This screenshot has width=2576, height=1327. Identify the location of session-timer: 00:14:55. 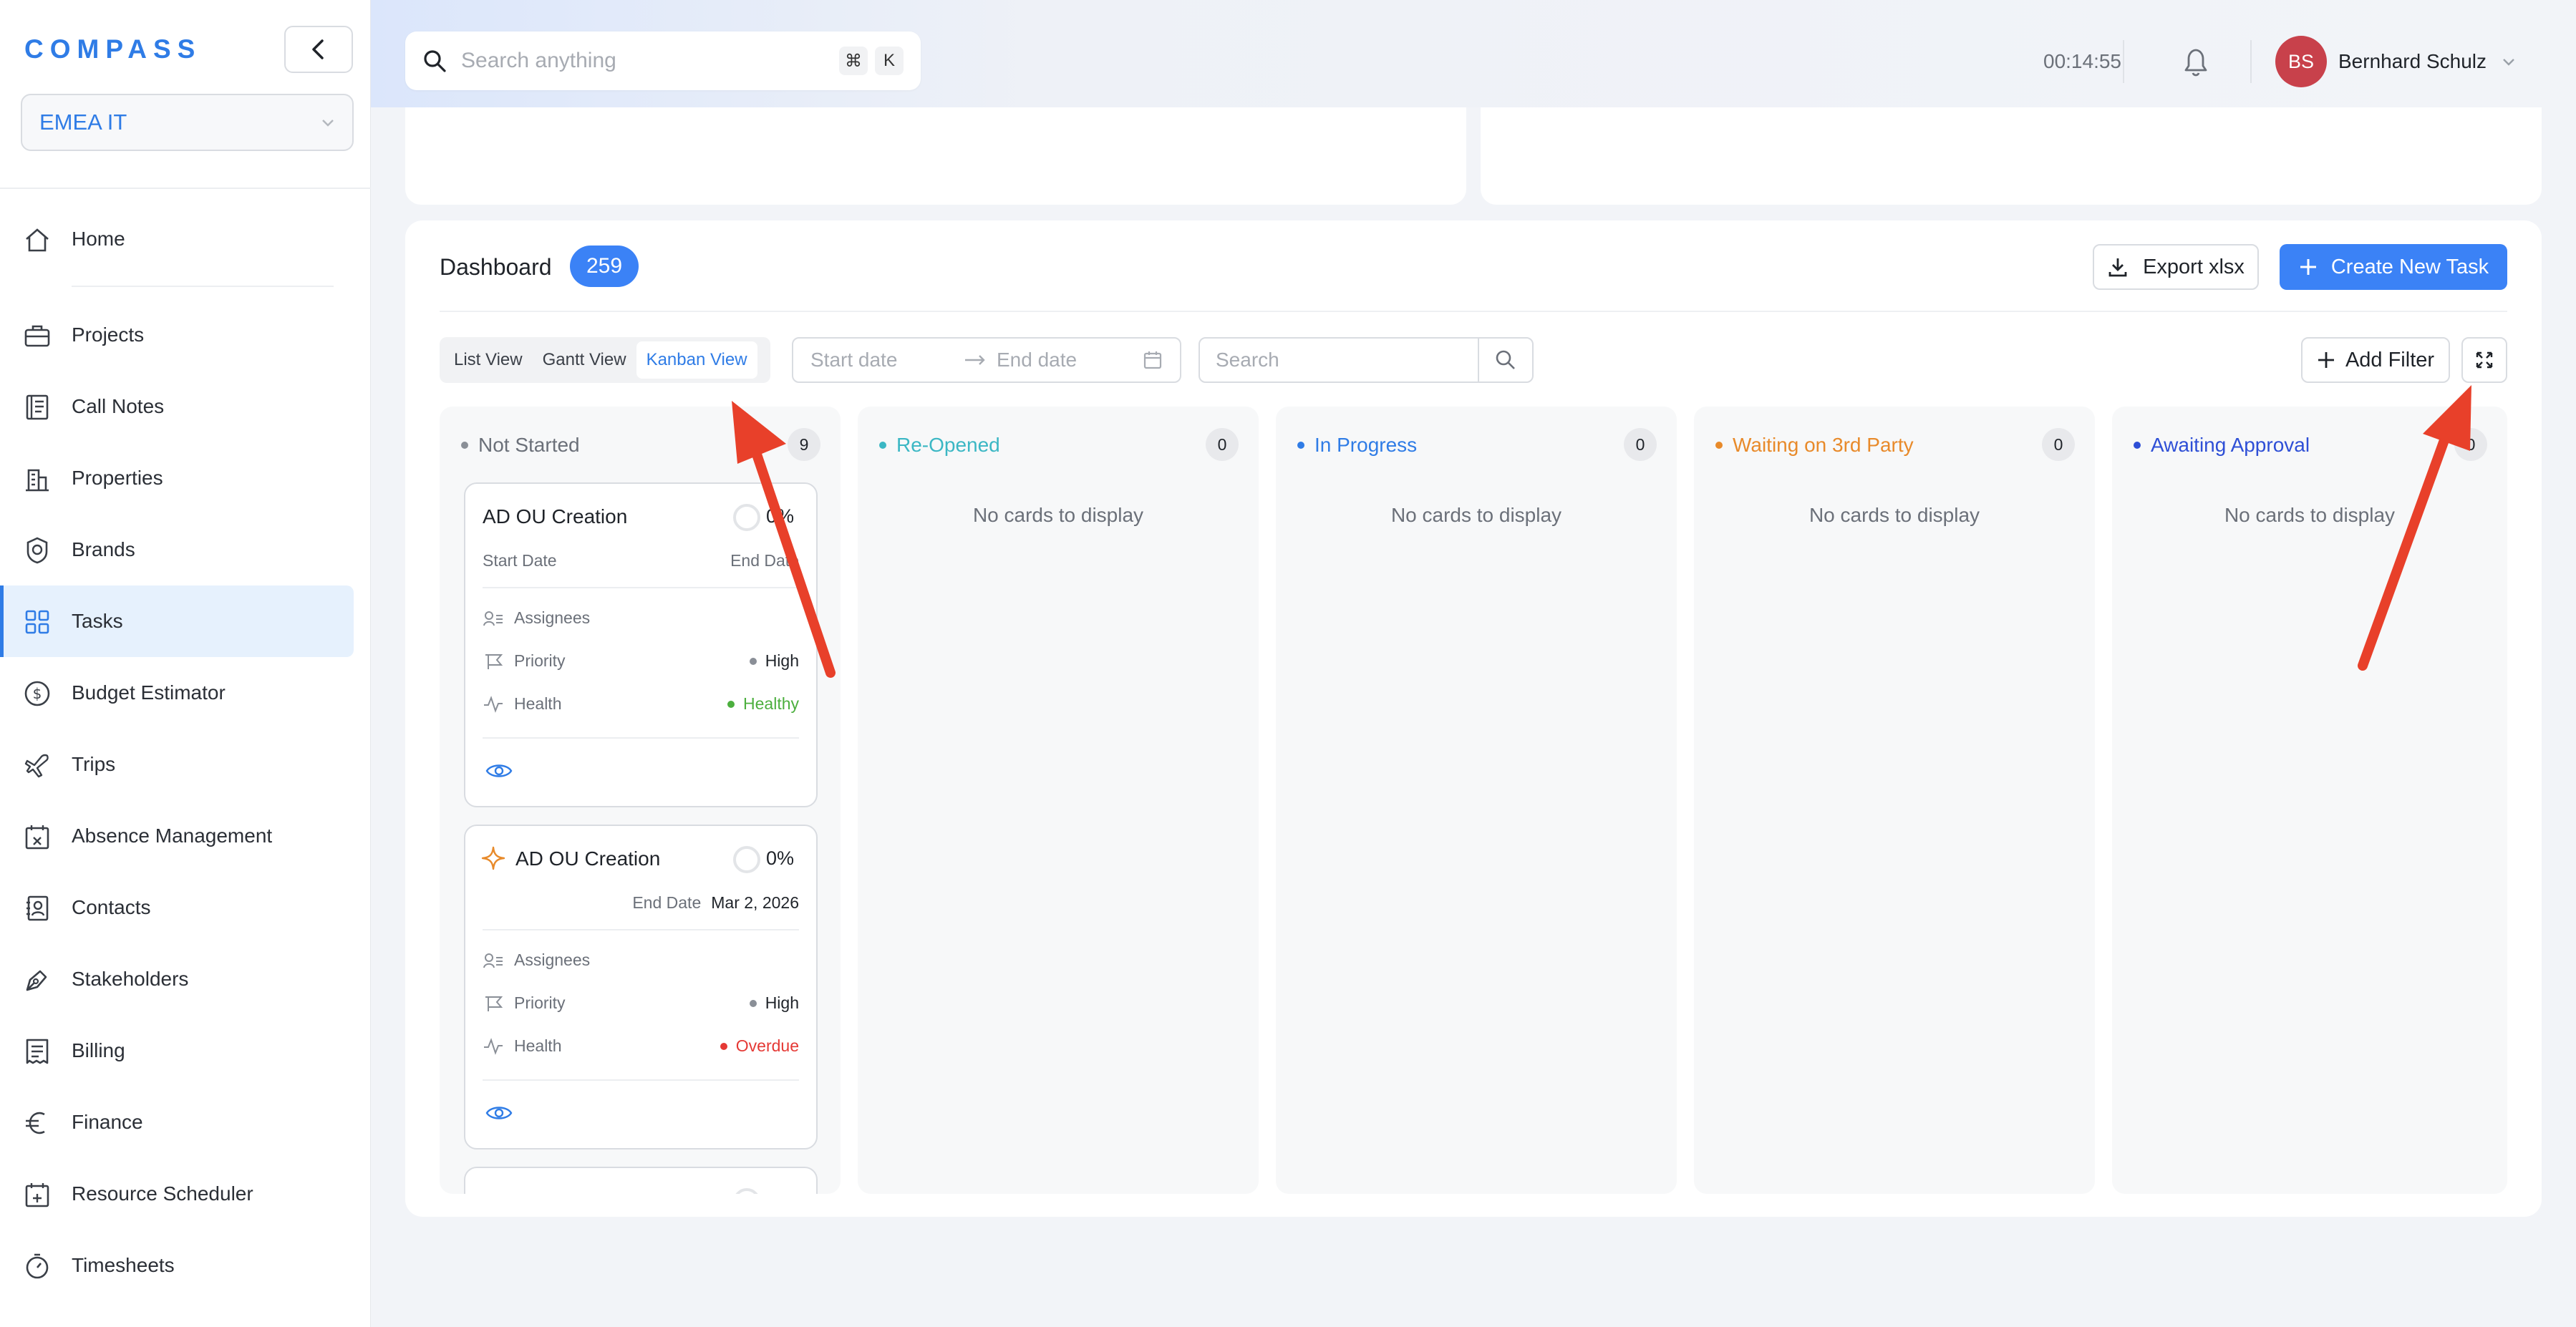
(2082, 61).